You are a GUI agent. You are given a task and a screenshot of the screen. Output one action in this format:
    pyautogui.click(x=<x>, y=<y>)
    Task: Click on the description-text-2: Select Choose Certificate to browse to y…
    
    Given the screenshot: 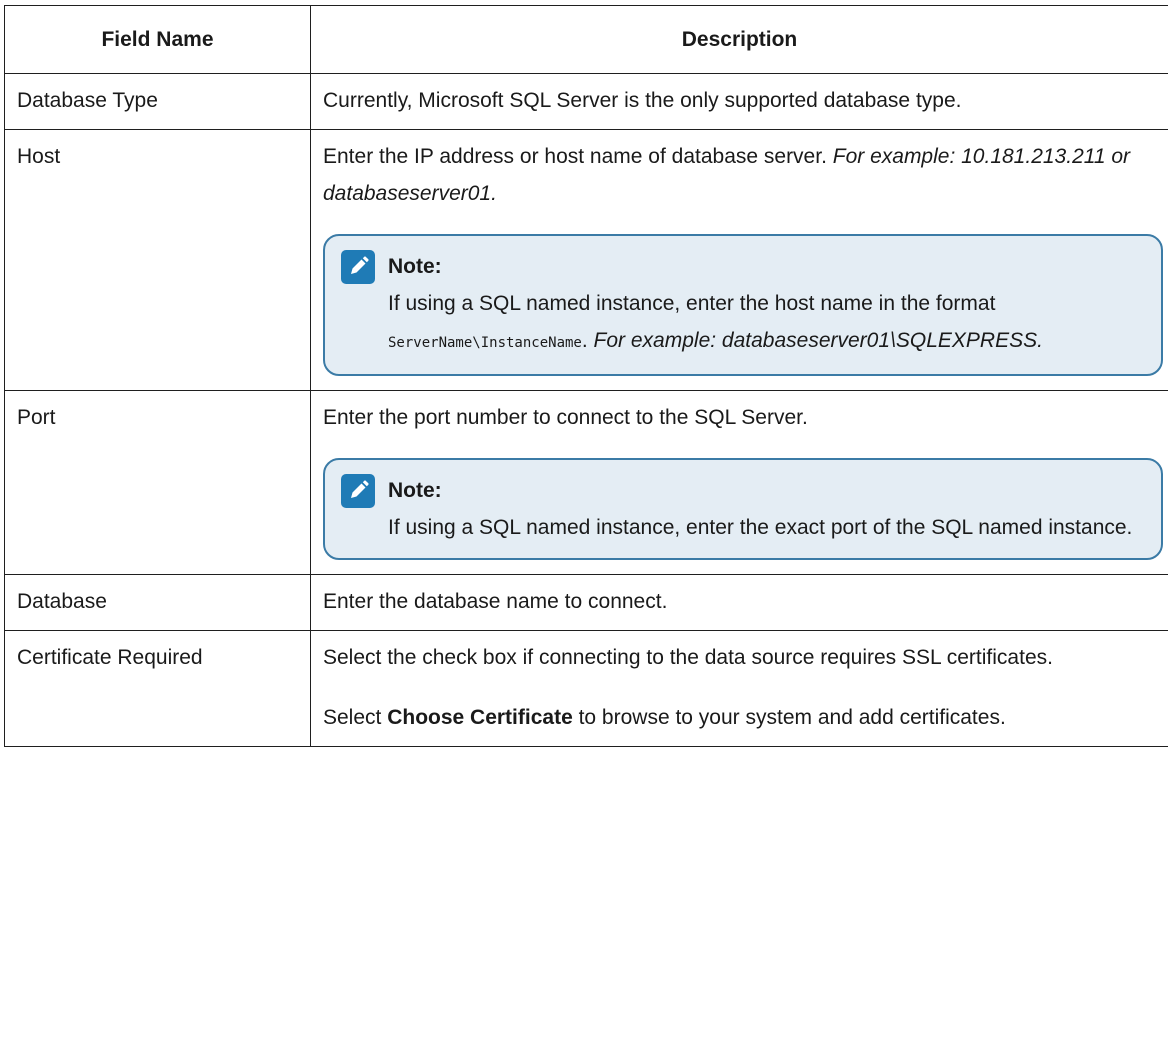 What is the action you would take?
    pyautogui.click(x=740, y=717)
    